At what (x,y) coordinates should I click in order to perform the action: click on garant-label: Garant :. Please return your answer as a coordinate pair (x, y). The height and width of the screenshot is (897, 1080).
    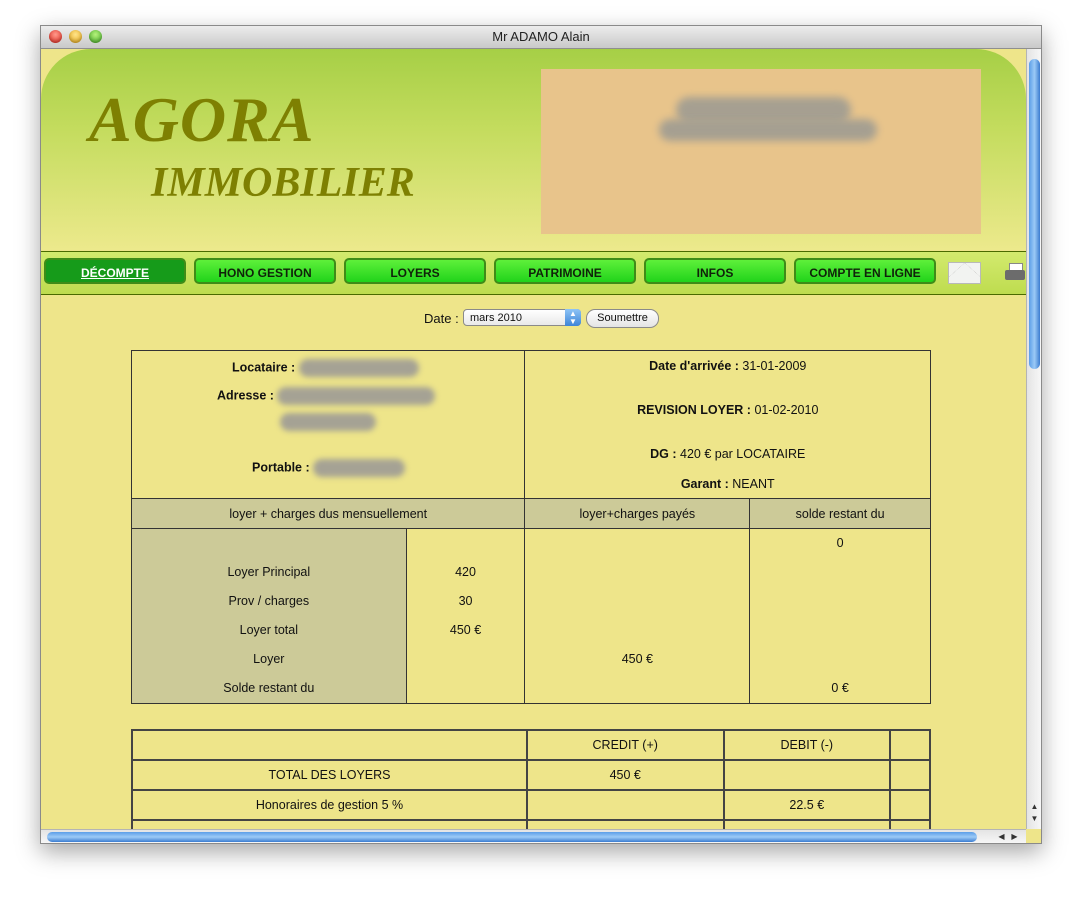
    Looking at the image, I should click on (704, 484).